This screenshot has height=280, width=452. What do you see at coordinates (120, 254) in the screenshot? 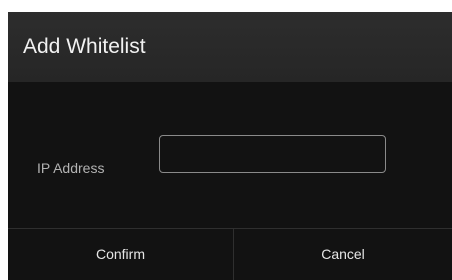
I see `confirm-button: Confirm` at bounding box center [120, 254].